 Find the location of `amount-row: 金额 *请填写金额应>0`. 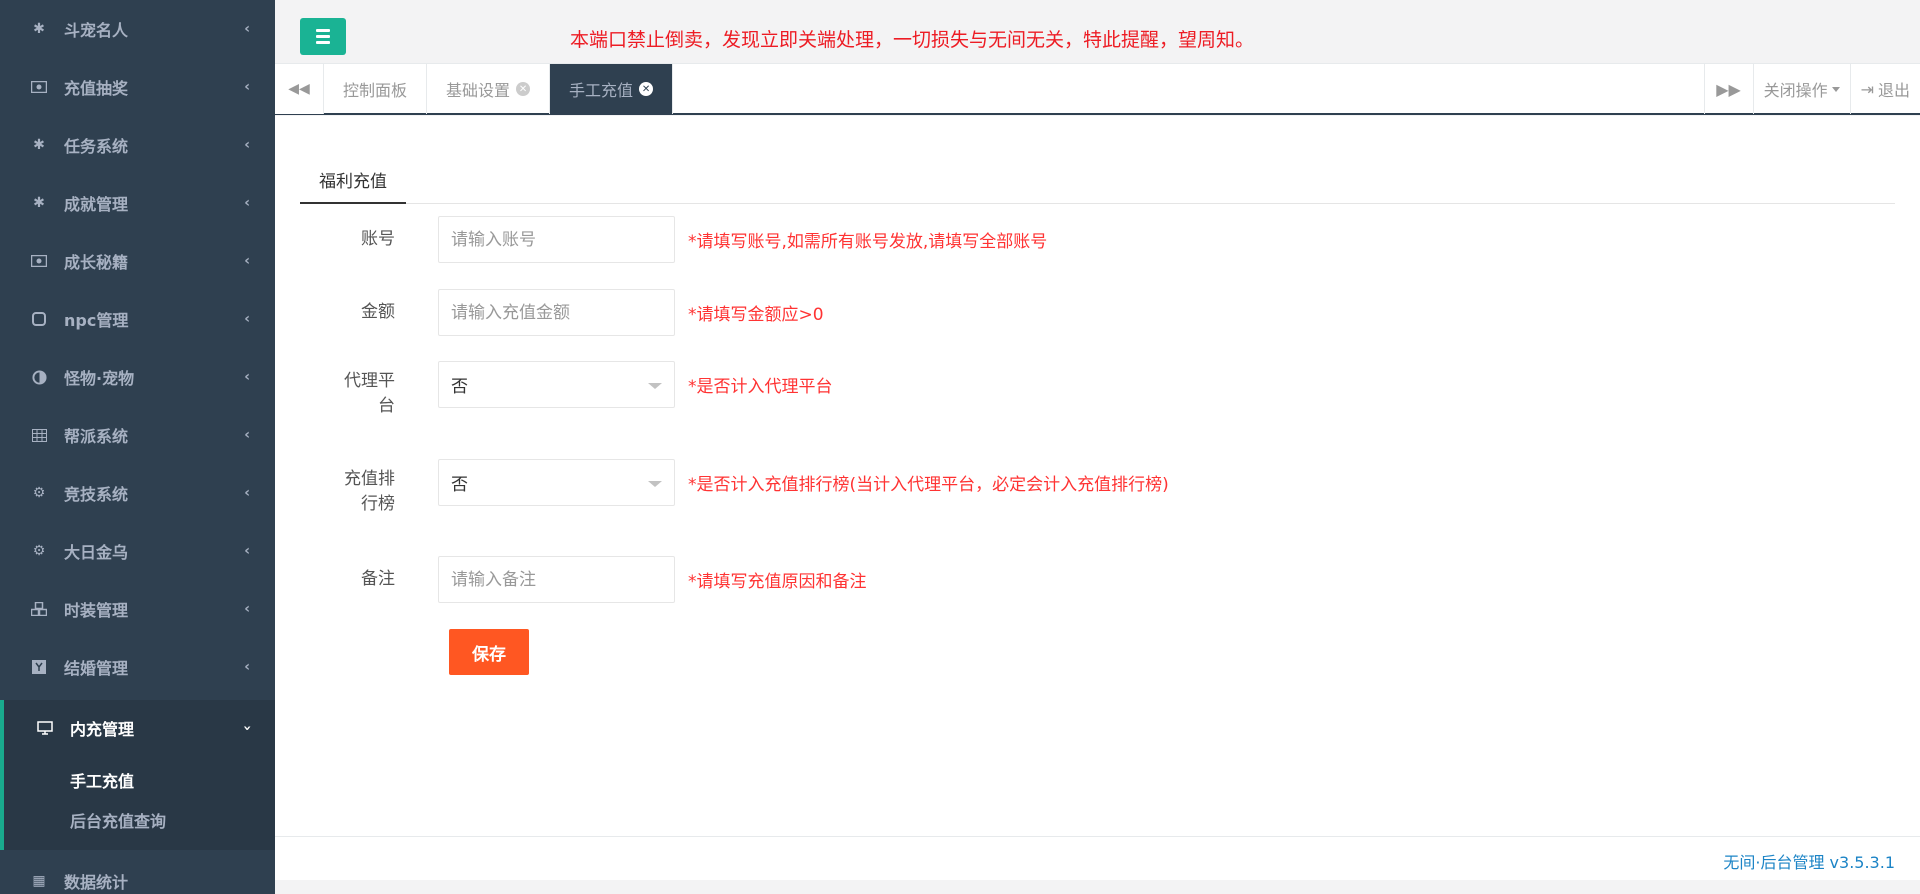

amount-row: 金额 *请填写金额应>0 is located at coordinates (900, 313).